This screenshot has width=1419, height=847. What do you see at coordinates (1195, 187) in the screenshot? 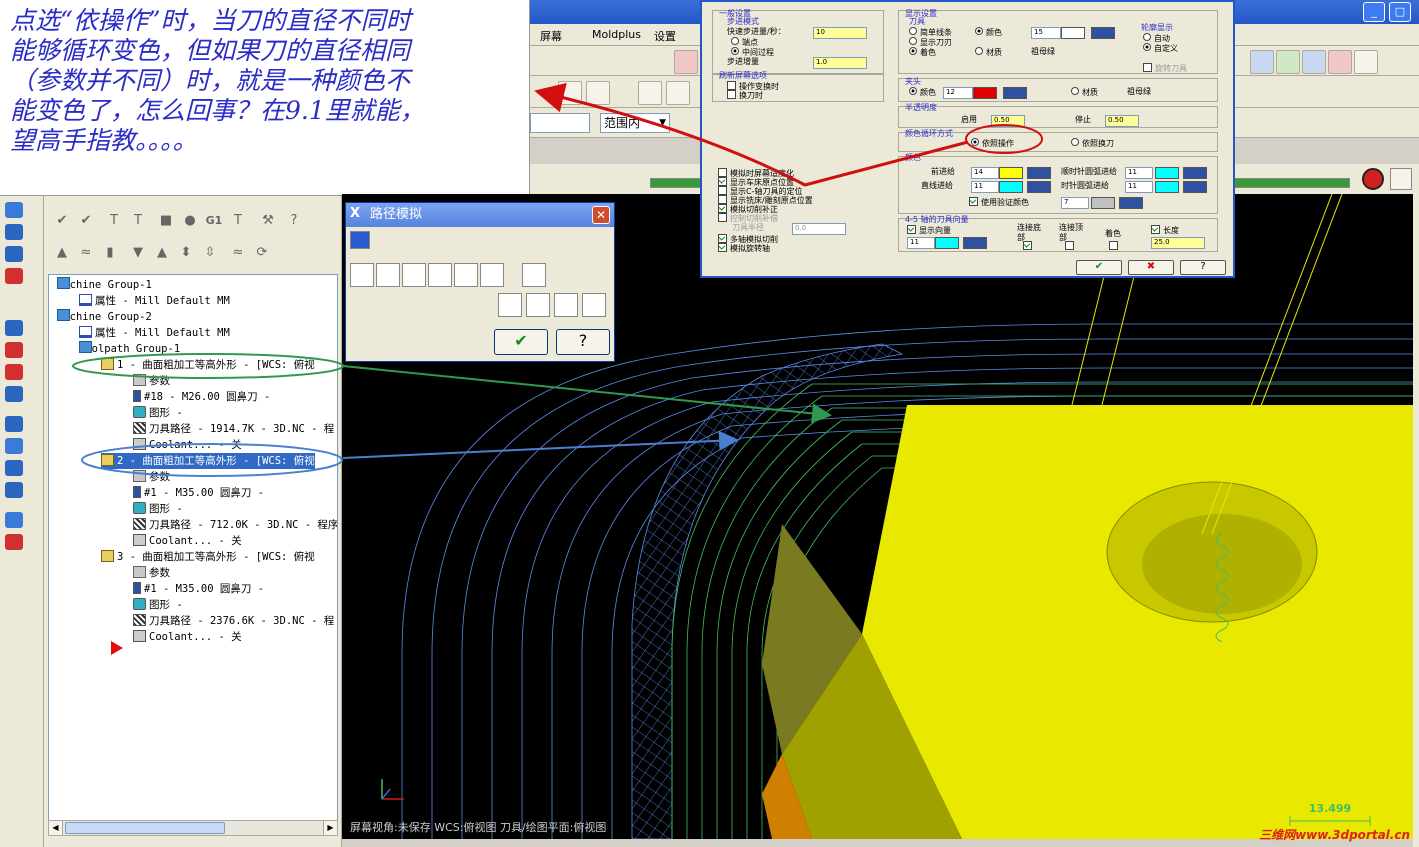
I see `ccw-arc-color-picker` at bounding box center [1195, 187].